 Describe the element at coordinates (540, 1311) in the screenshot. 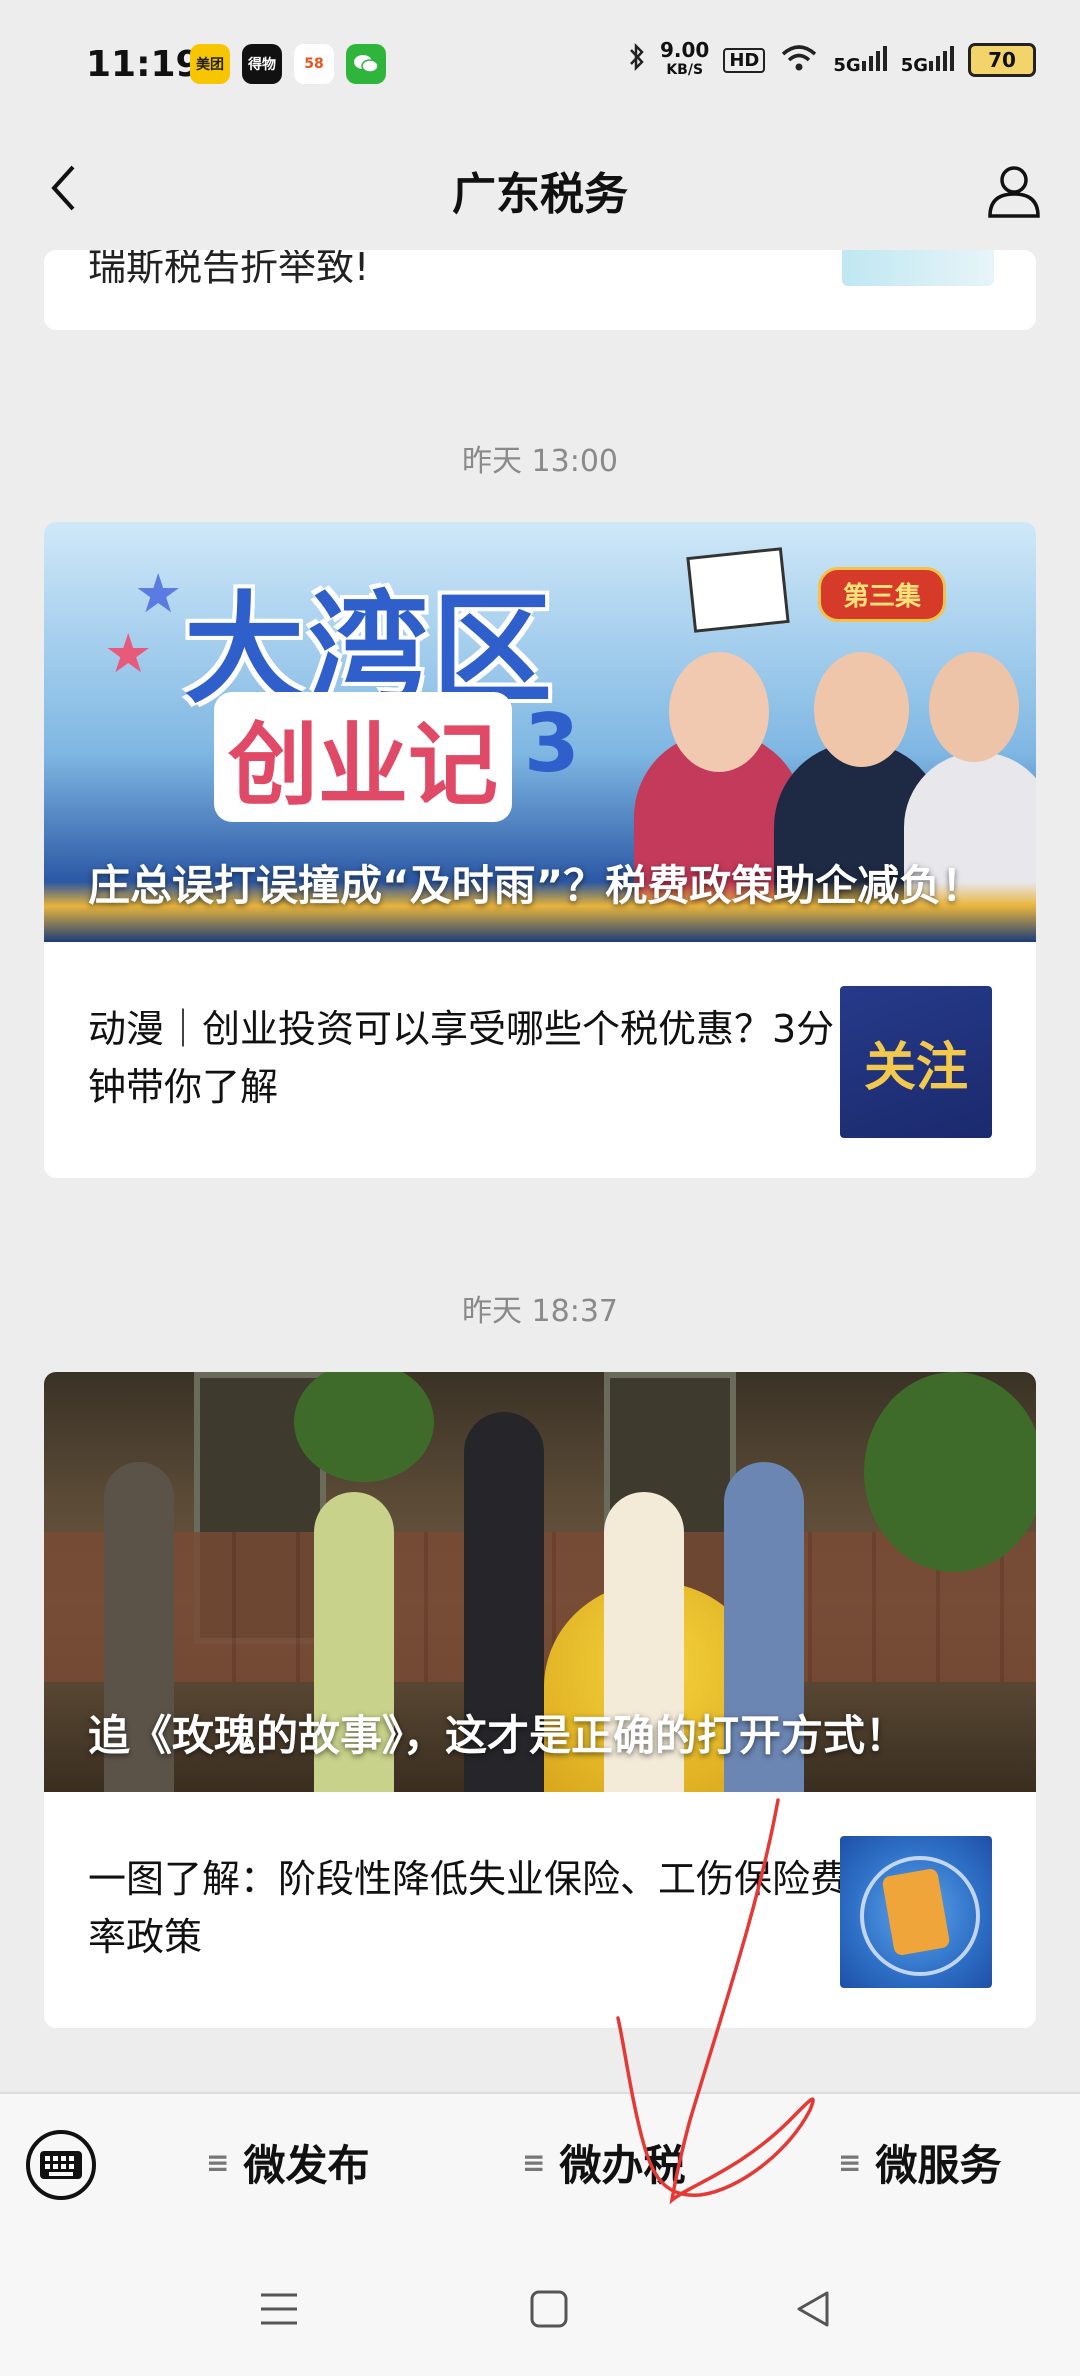

I see `message-timestamp: 昨天 18:37` at that location.